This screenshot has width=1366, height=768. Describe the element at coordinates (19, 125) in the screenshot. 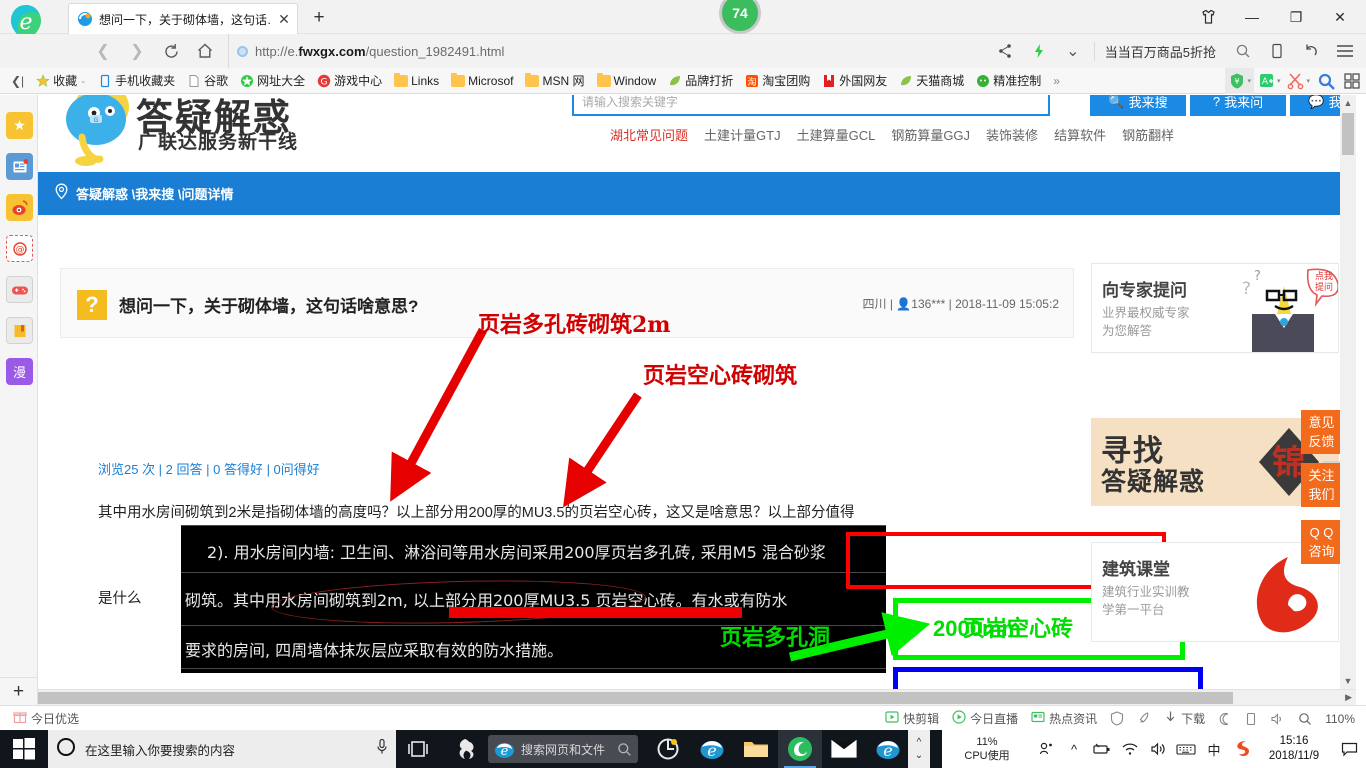

I see `sidebar-star-icon: ★` at that location.